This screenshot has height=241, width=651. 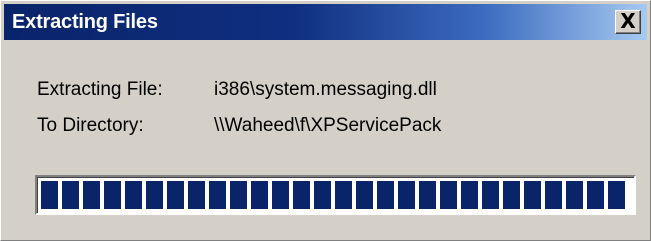 What do you see at coordinates (325, 89) in the screenshot?
I see `extracting-file-value: i386\system.messaging.dll` at bounding box center [325, 89].